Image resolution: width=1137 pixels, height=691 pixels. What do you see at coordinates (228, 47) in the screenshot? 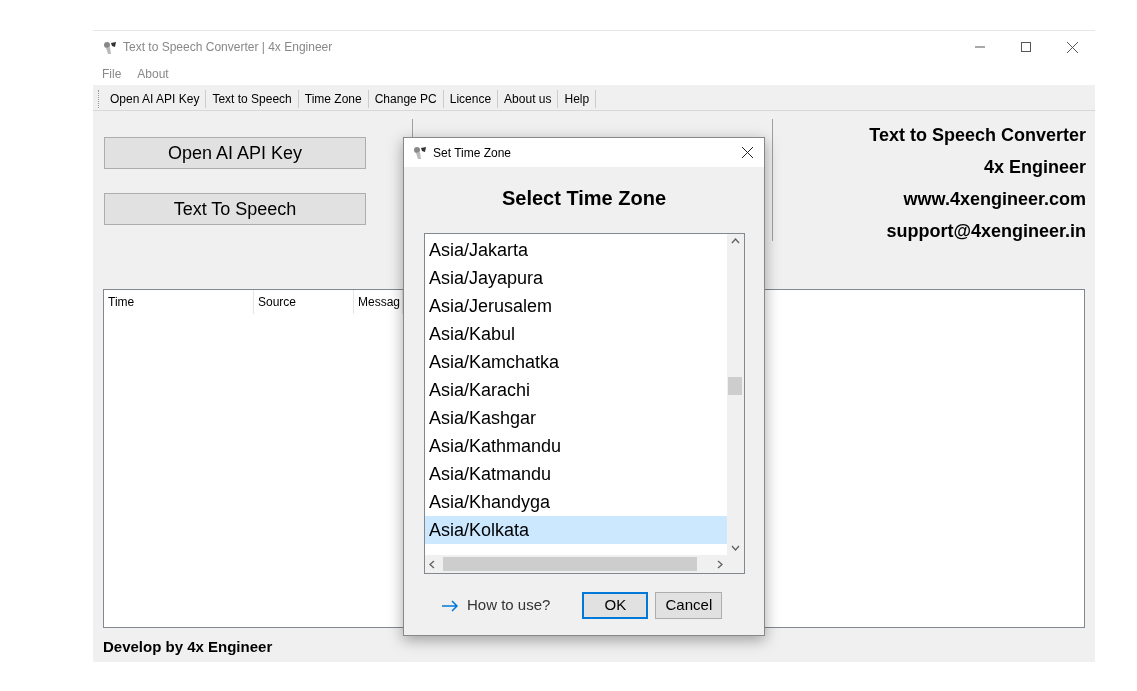
I see `window-title: Text to Speech Converter | 4x Engineer` at bounding box center [228, 47].